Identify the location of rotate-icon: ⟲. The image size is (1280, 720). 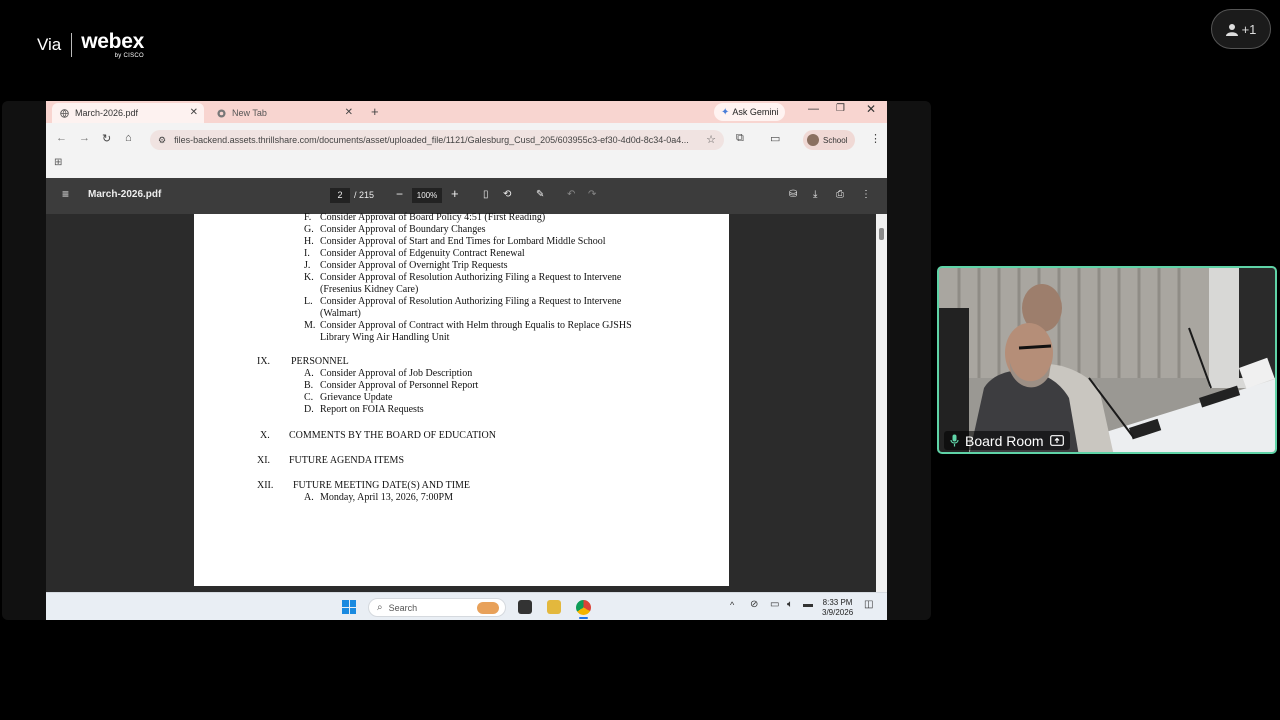
(507, 194).